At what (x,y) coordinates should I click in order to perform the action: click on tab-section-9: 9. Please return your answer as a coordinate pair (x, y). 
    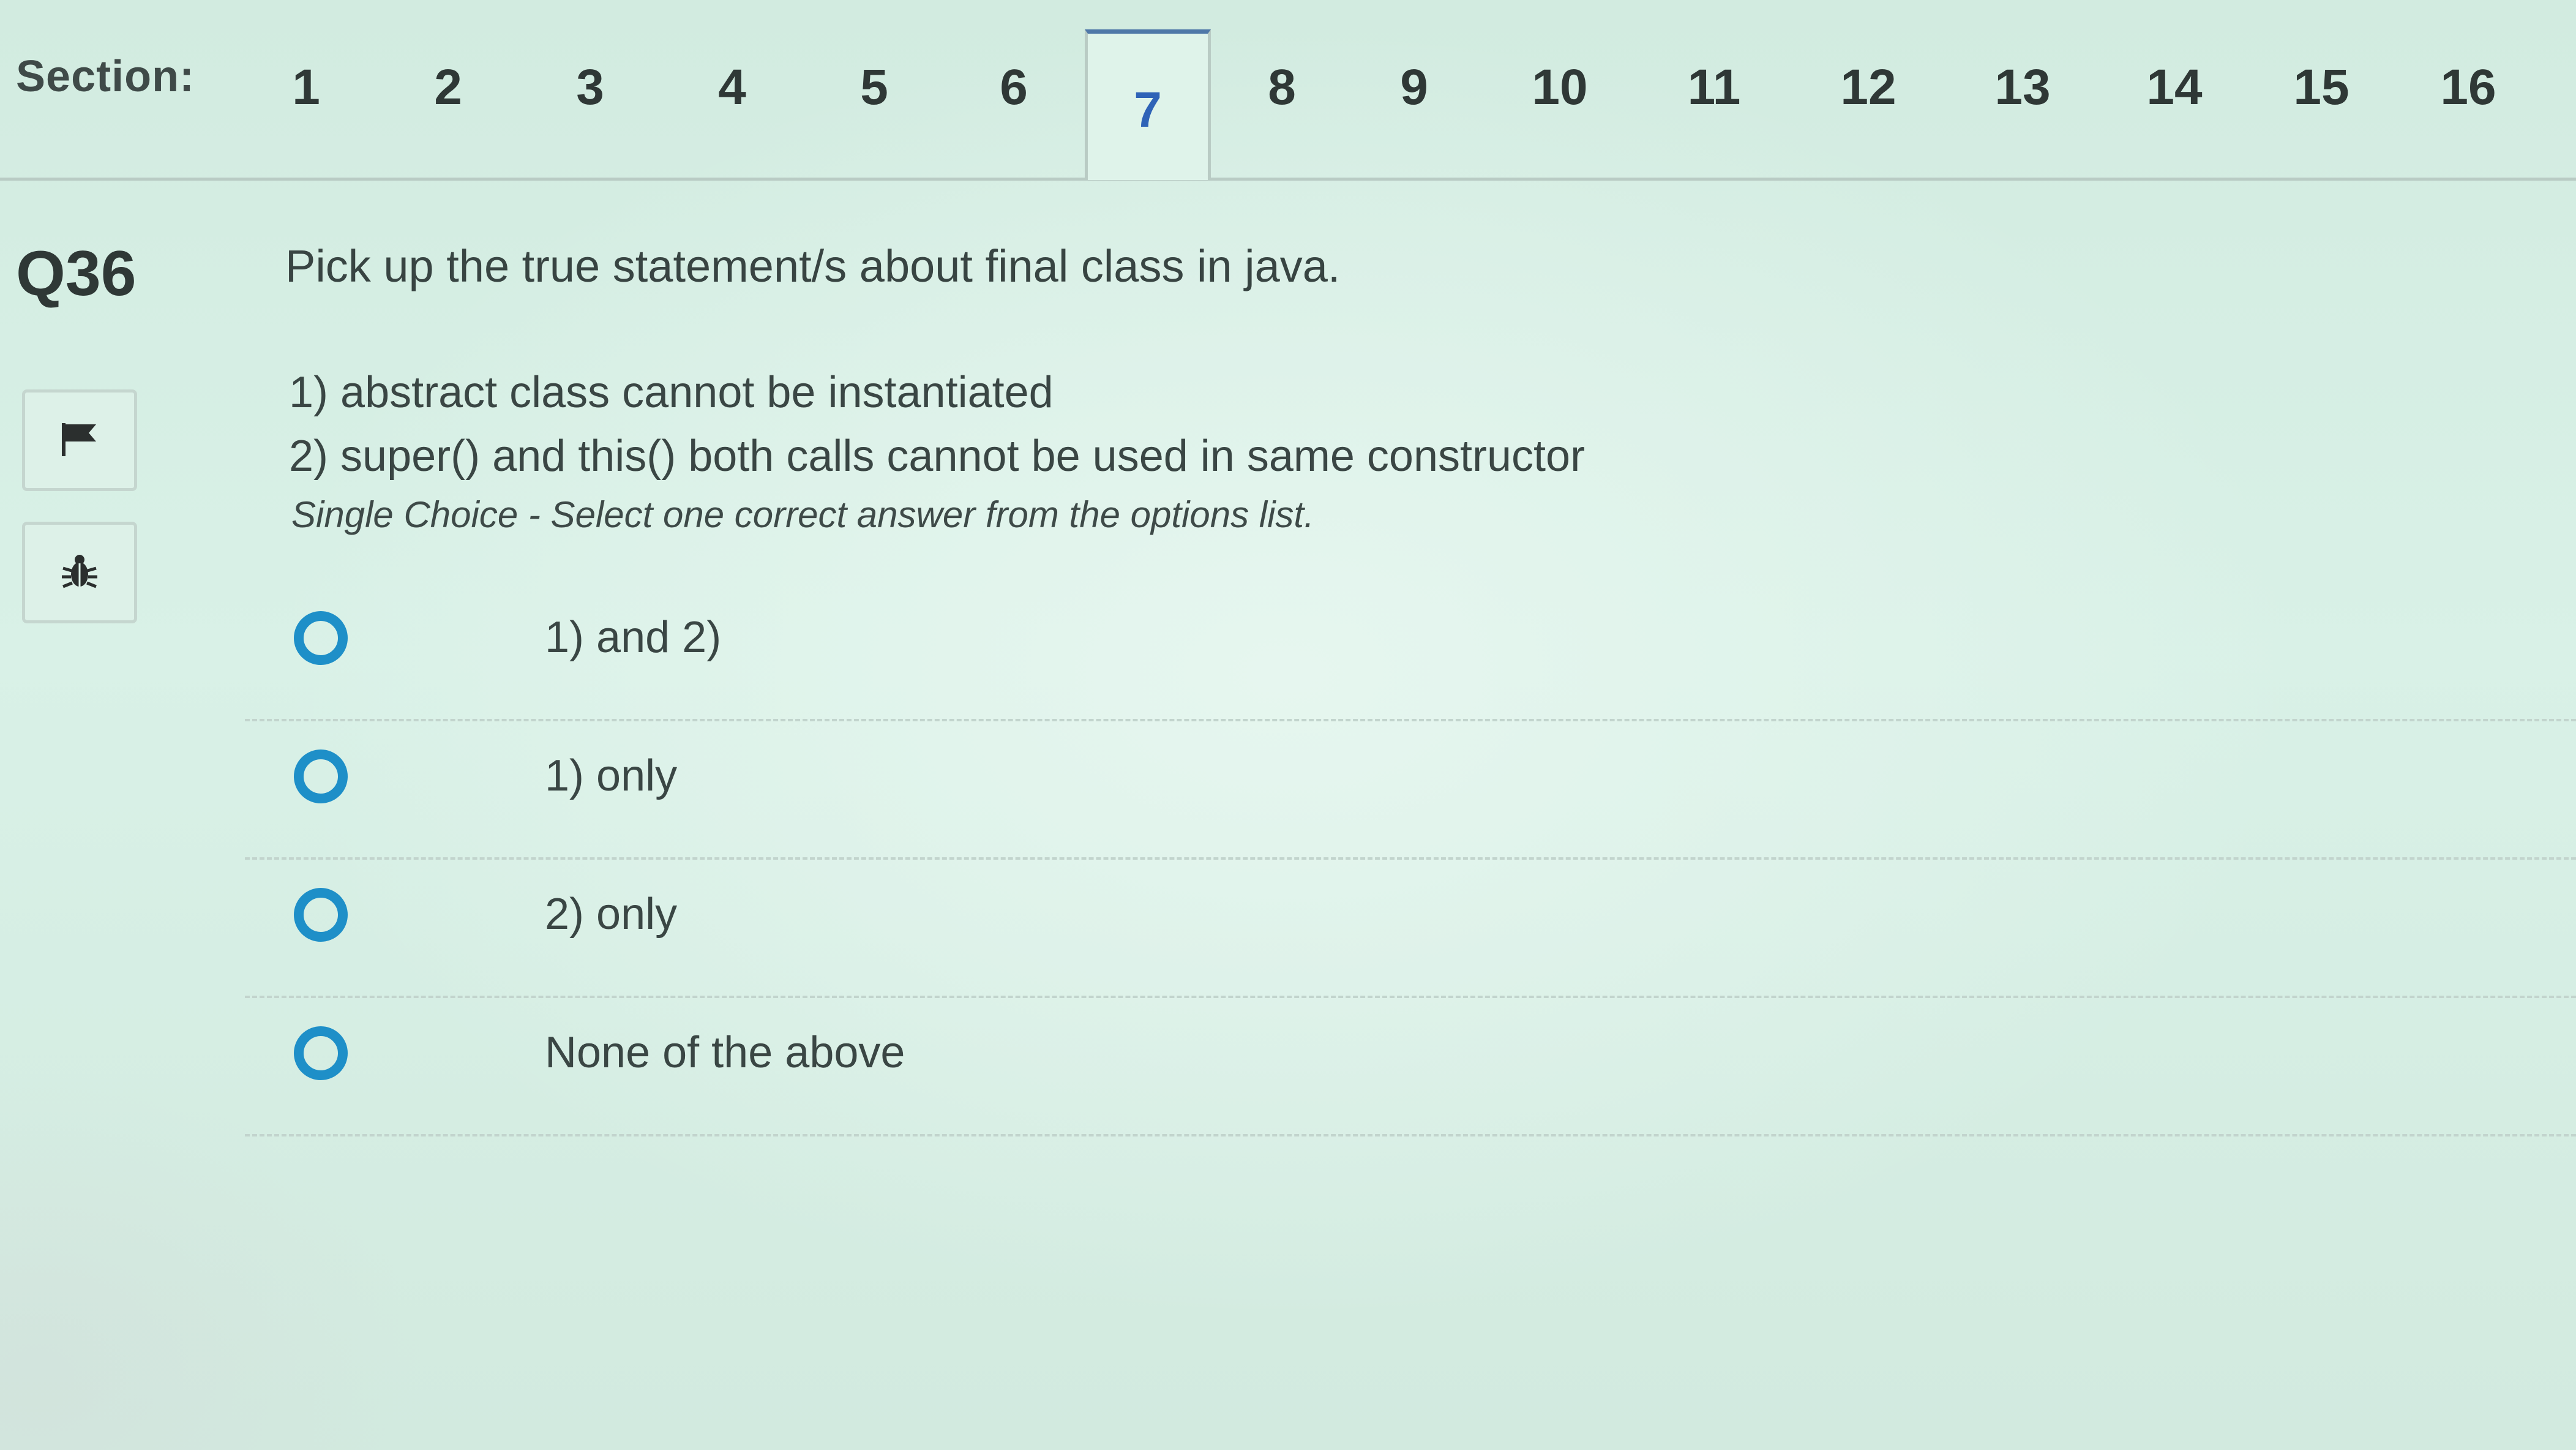
    Looking at the image, I should click on (1414, 87).